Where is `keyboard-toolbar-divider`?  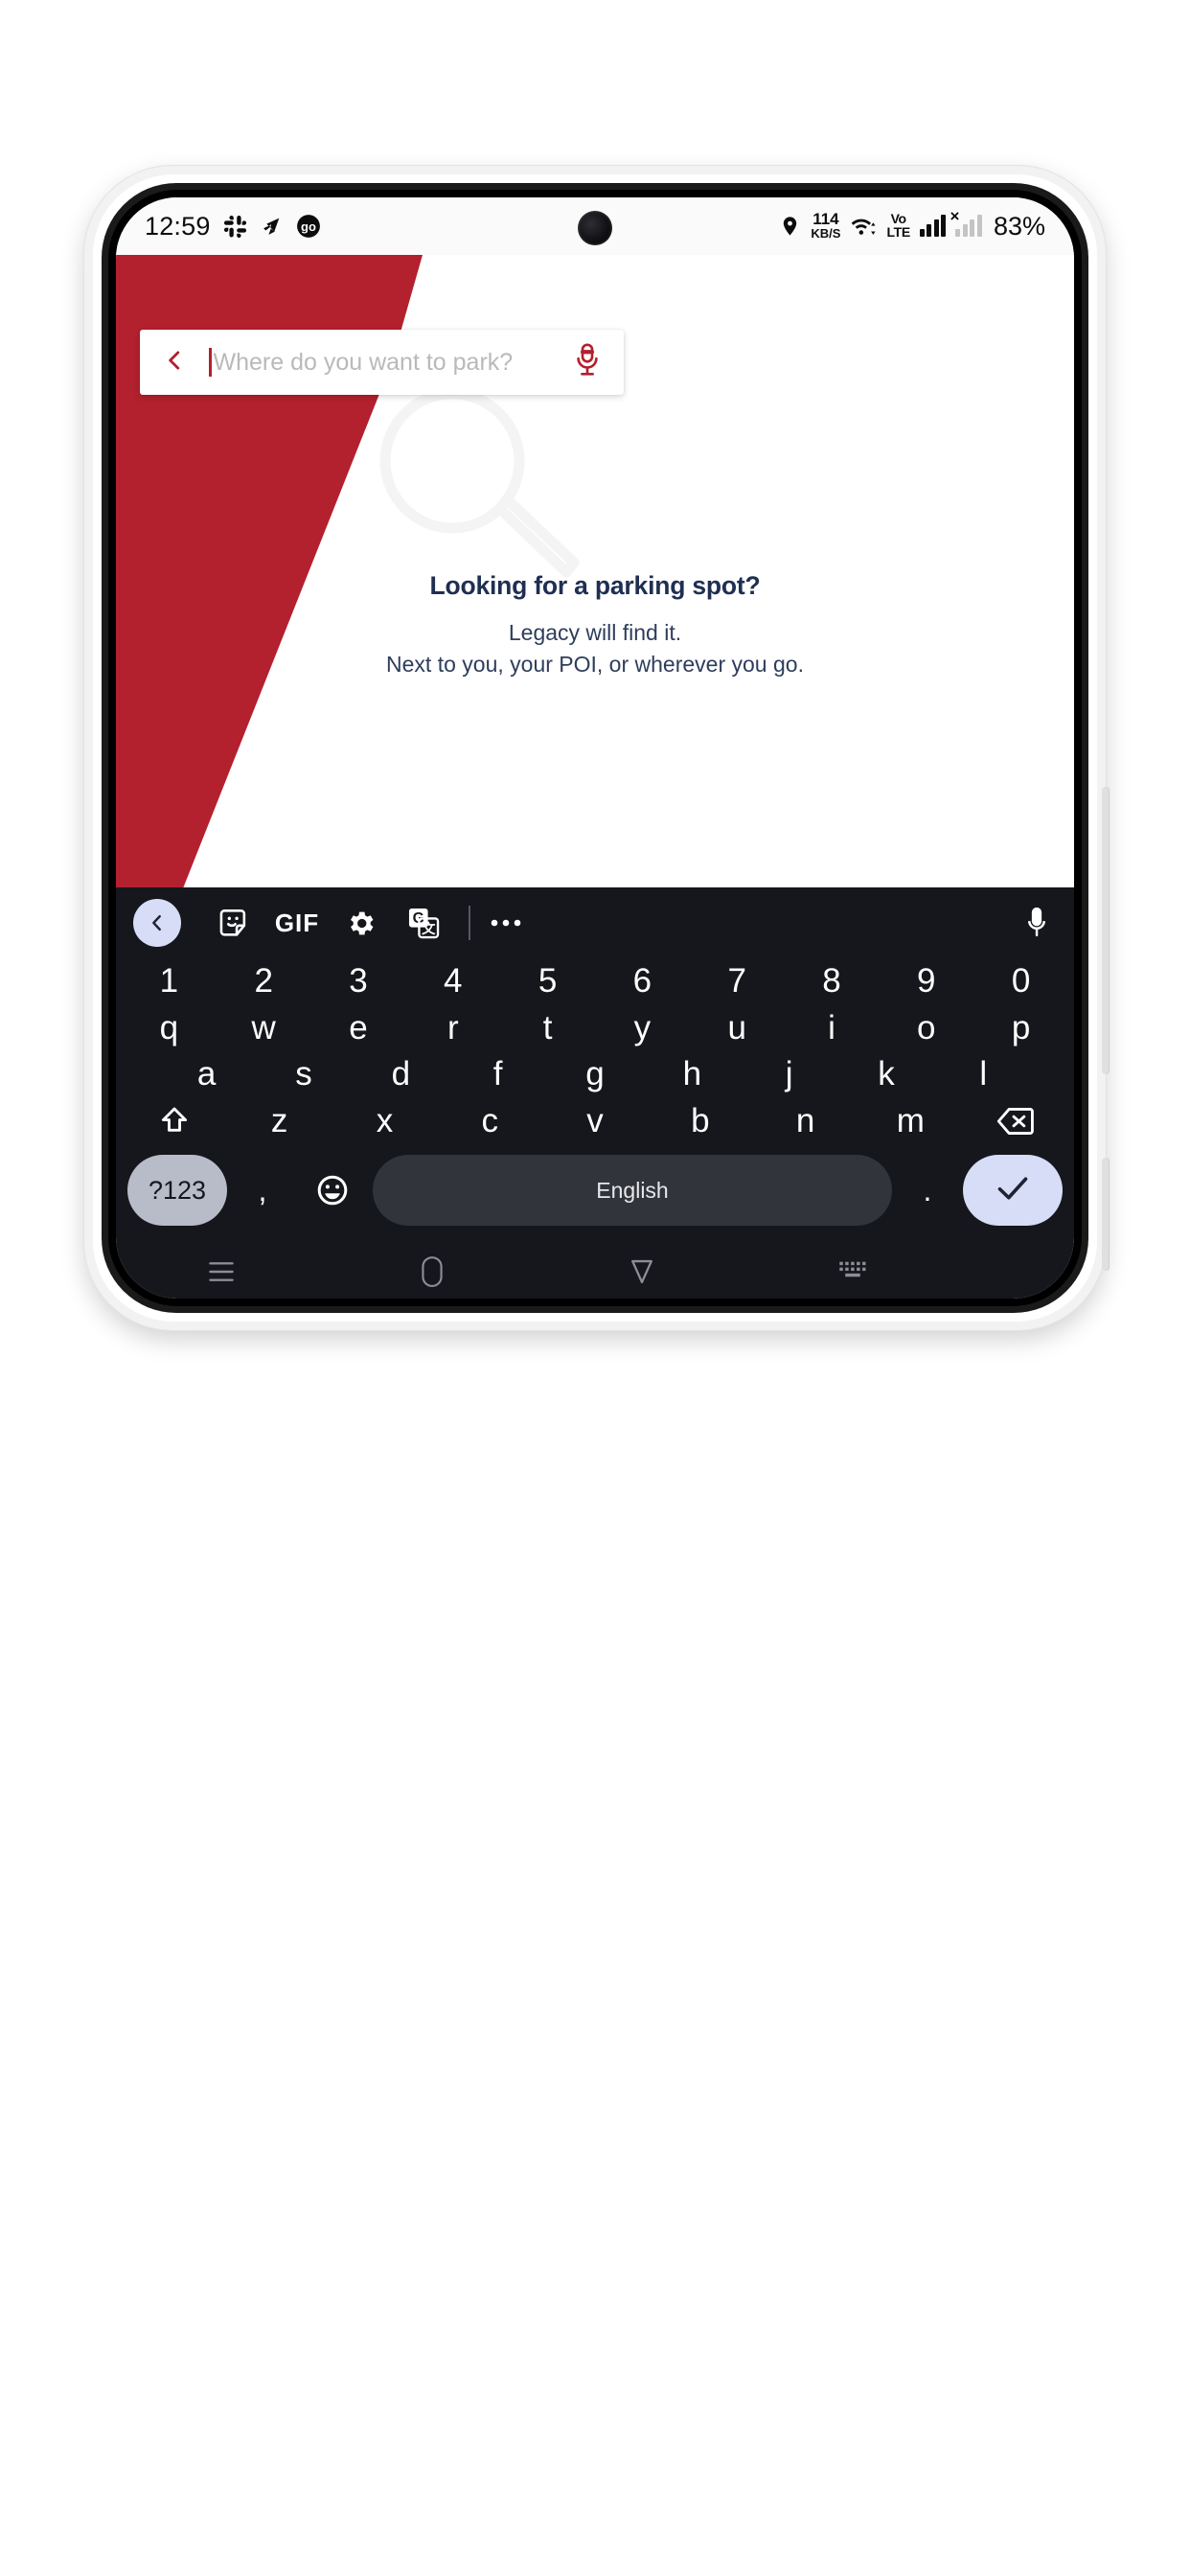 keyboard-toolbar-divider is located at coordinates (470, 923).